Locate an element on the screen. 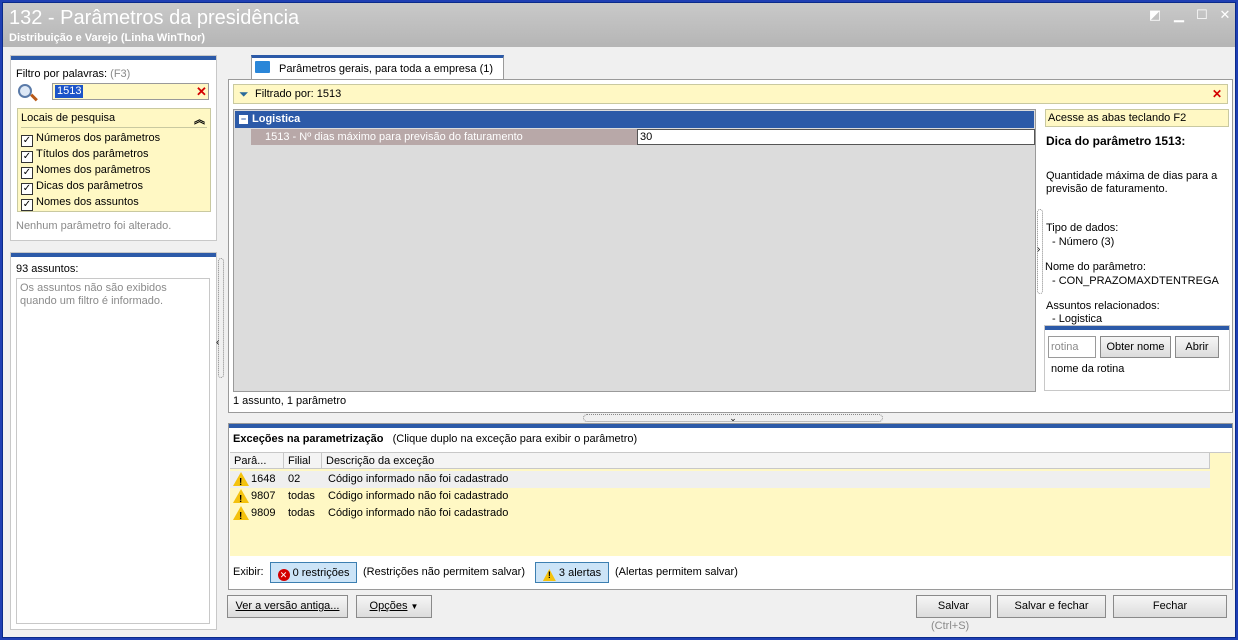  group-name: Logistica is located at coordinates (276, 119).